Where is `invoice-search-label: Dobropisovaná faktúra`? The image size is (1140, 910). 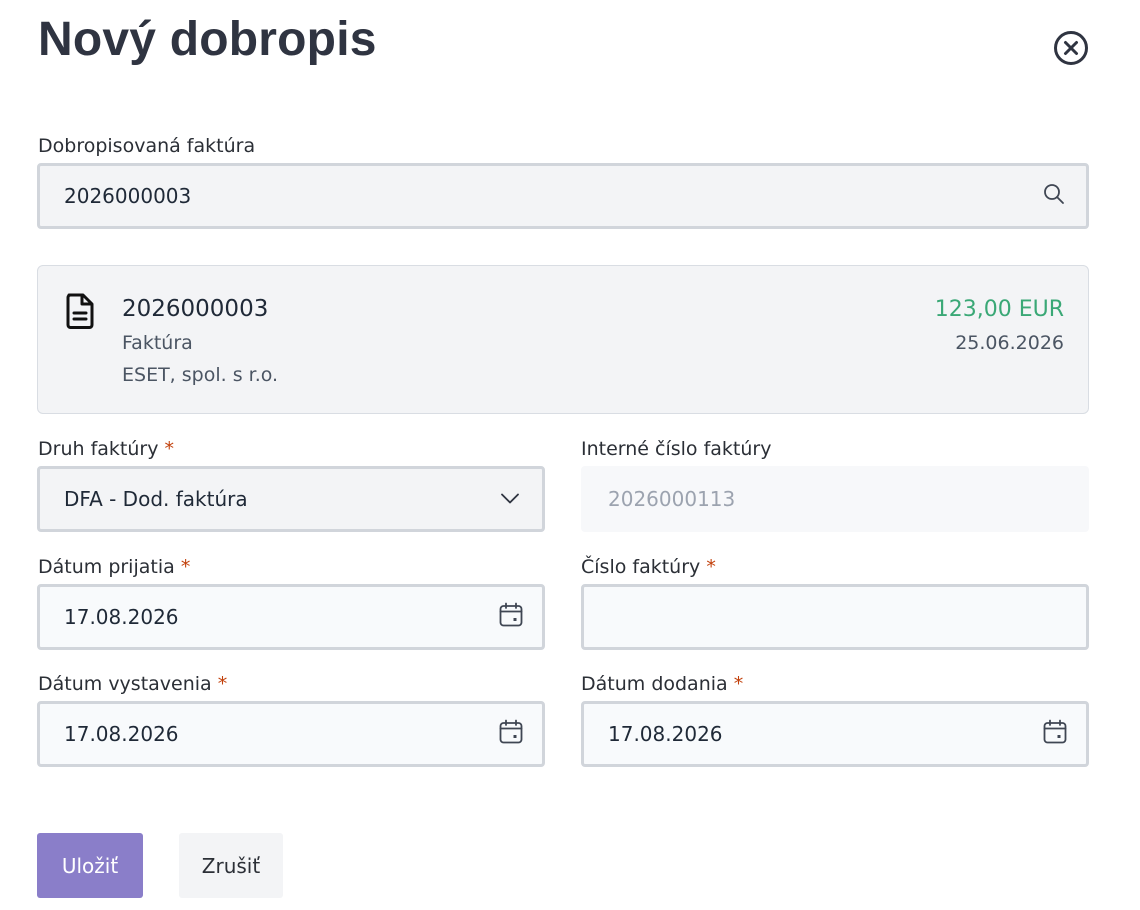
invoice-search-label: Dobropisovaná faktúra is located at coordinates (147, 146).